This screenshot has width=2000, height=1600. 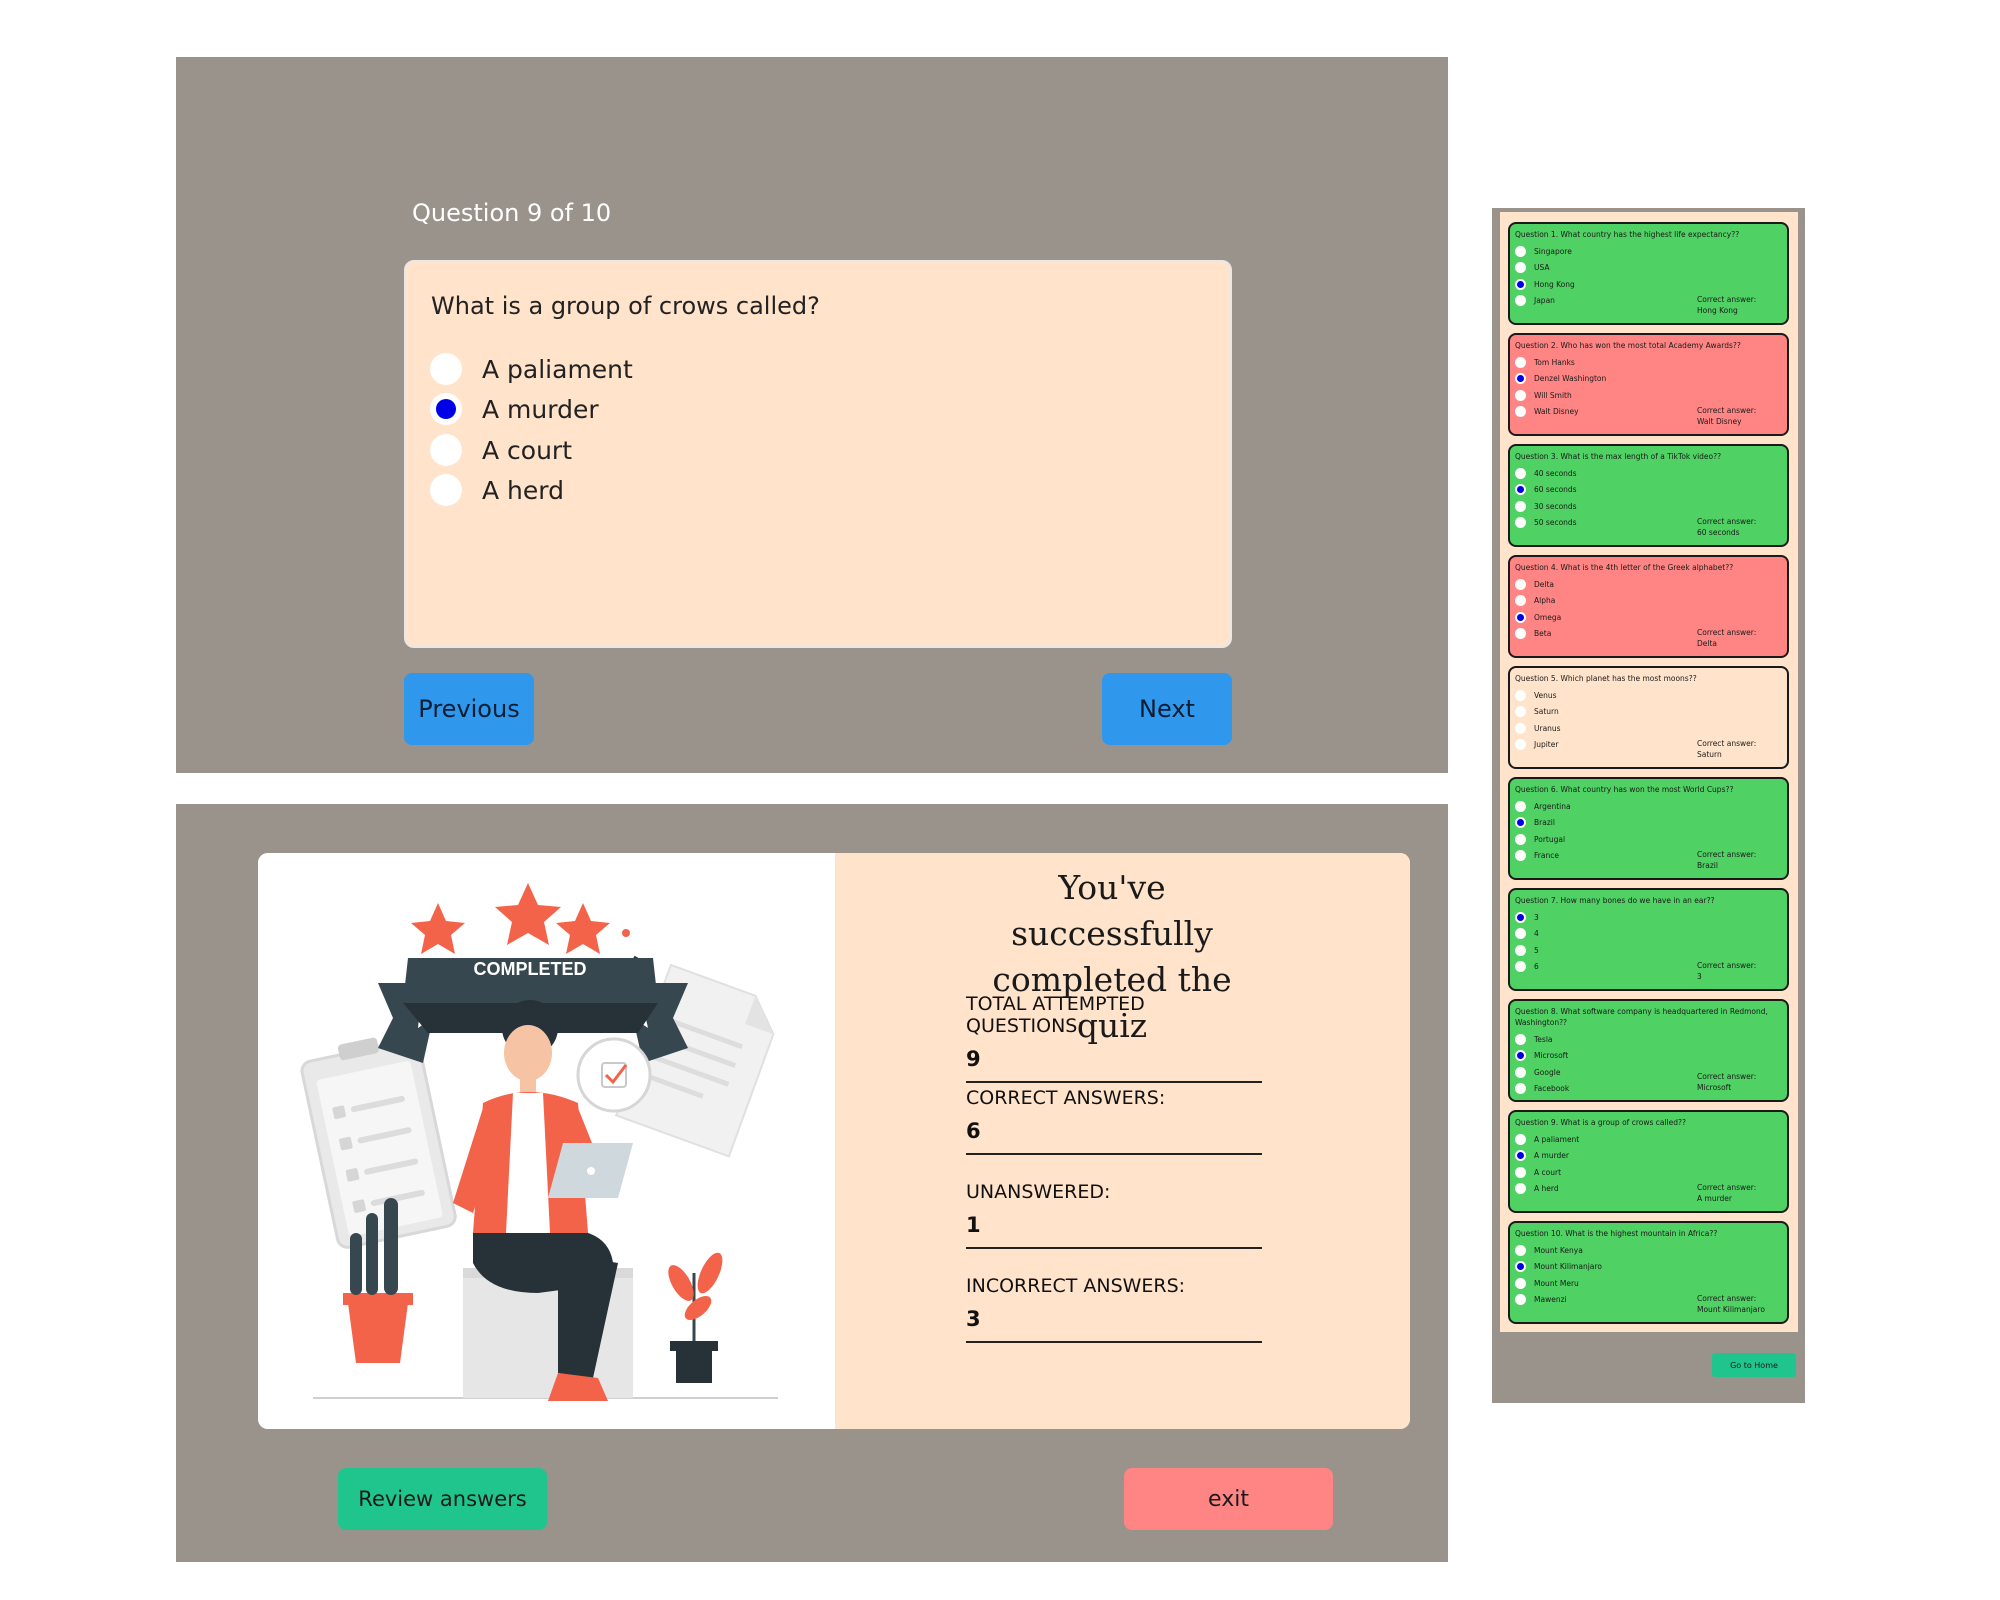 What do you see at coordinates (1114, 1231) in the screenshot?
I see `stat-value: 1` at bounding box center [1114, 1231].